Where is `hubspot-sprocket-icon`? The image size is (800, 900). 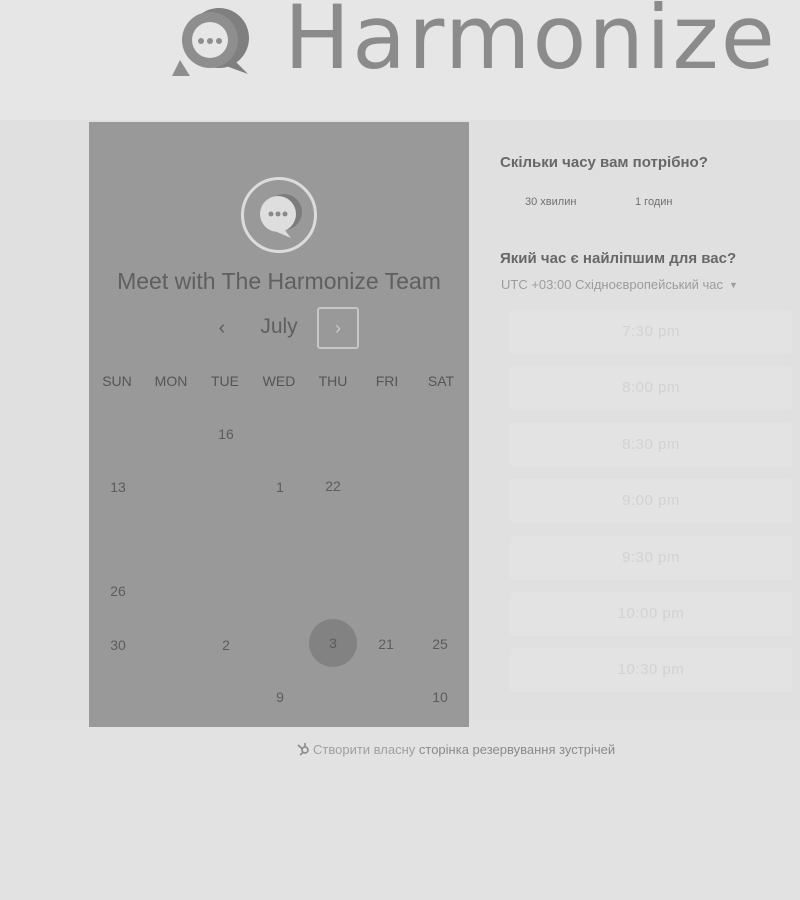
hubspot-sprocket-icon is located at coordinates (303, 749).